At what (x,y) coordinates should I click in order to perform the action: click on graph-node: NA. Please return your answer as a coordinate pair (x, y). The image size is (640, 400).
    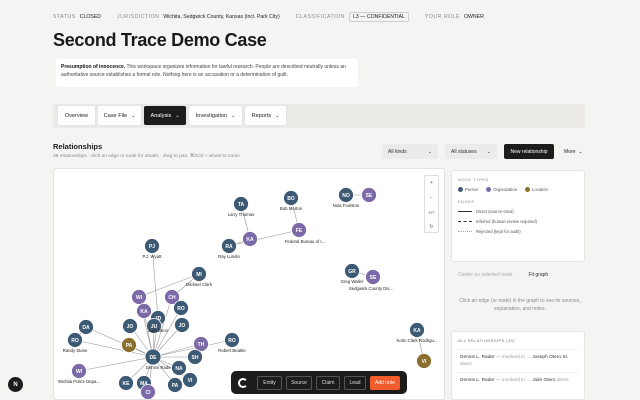
    Looking at the image, I should click on (179, 368).